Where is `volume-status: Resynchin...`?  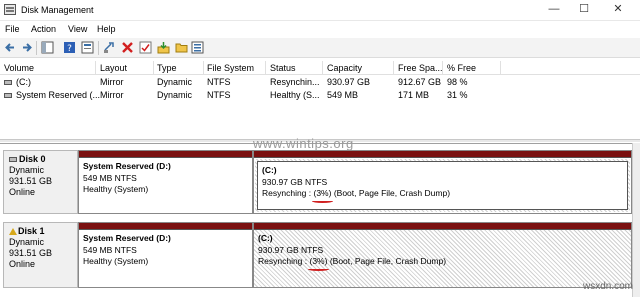
volume-status: Resynchin... is located at coordinates (295, 82).